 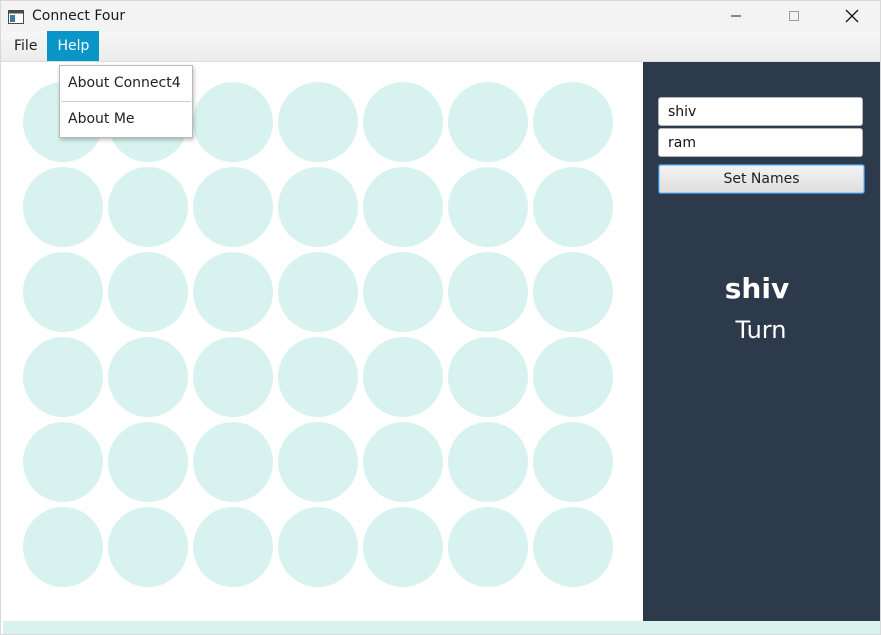 What do you see at coordinates (761, 179) in the screenshot?
I see `set-names-button: Set Names` at bounding box center [761, 179].